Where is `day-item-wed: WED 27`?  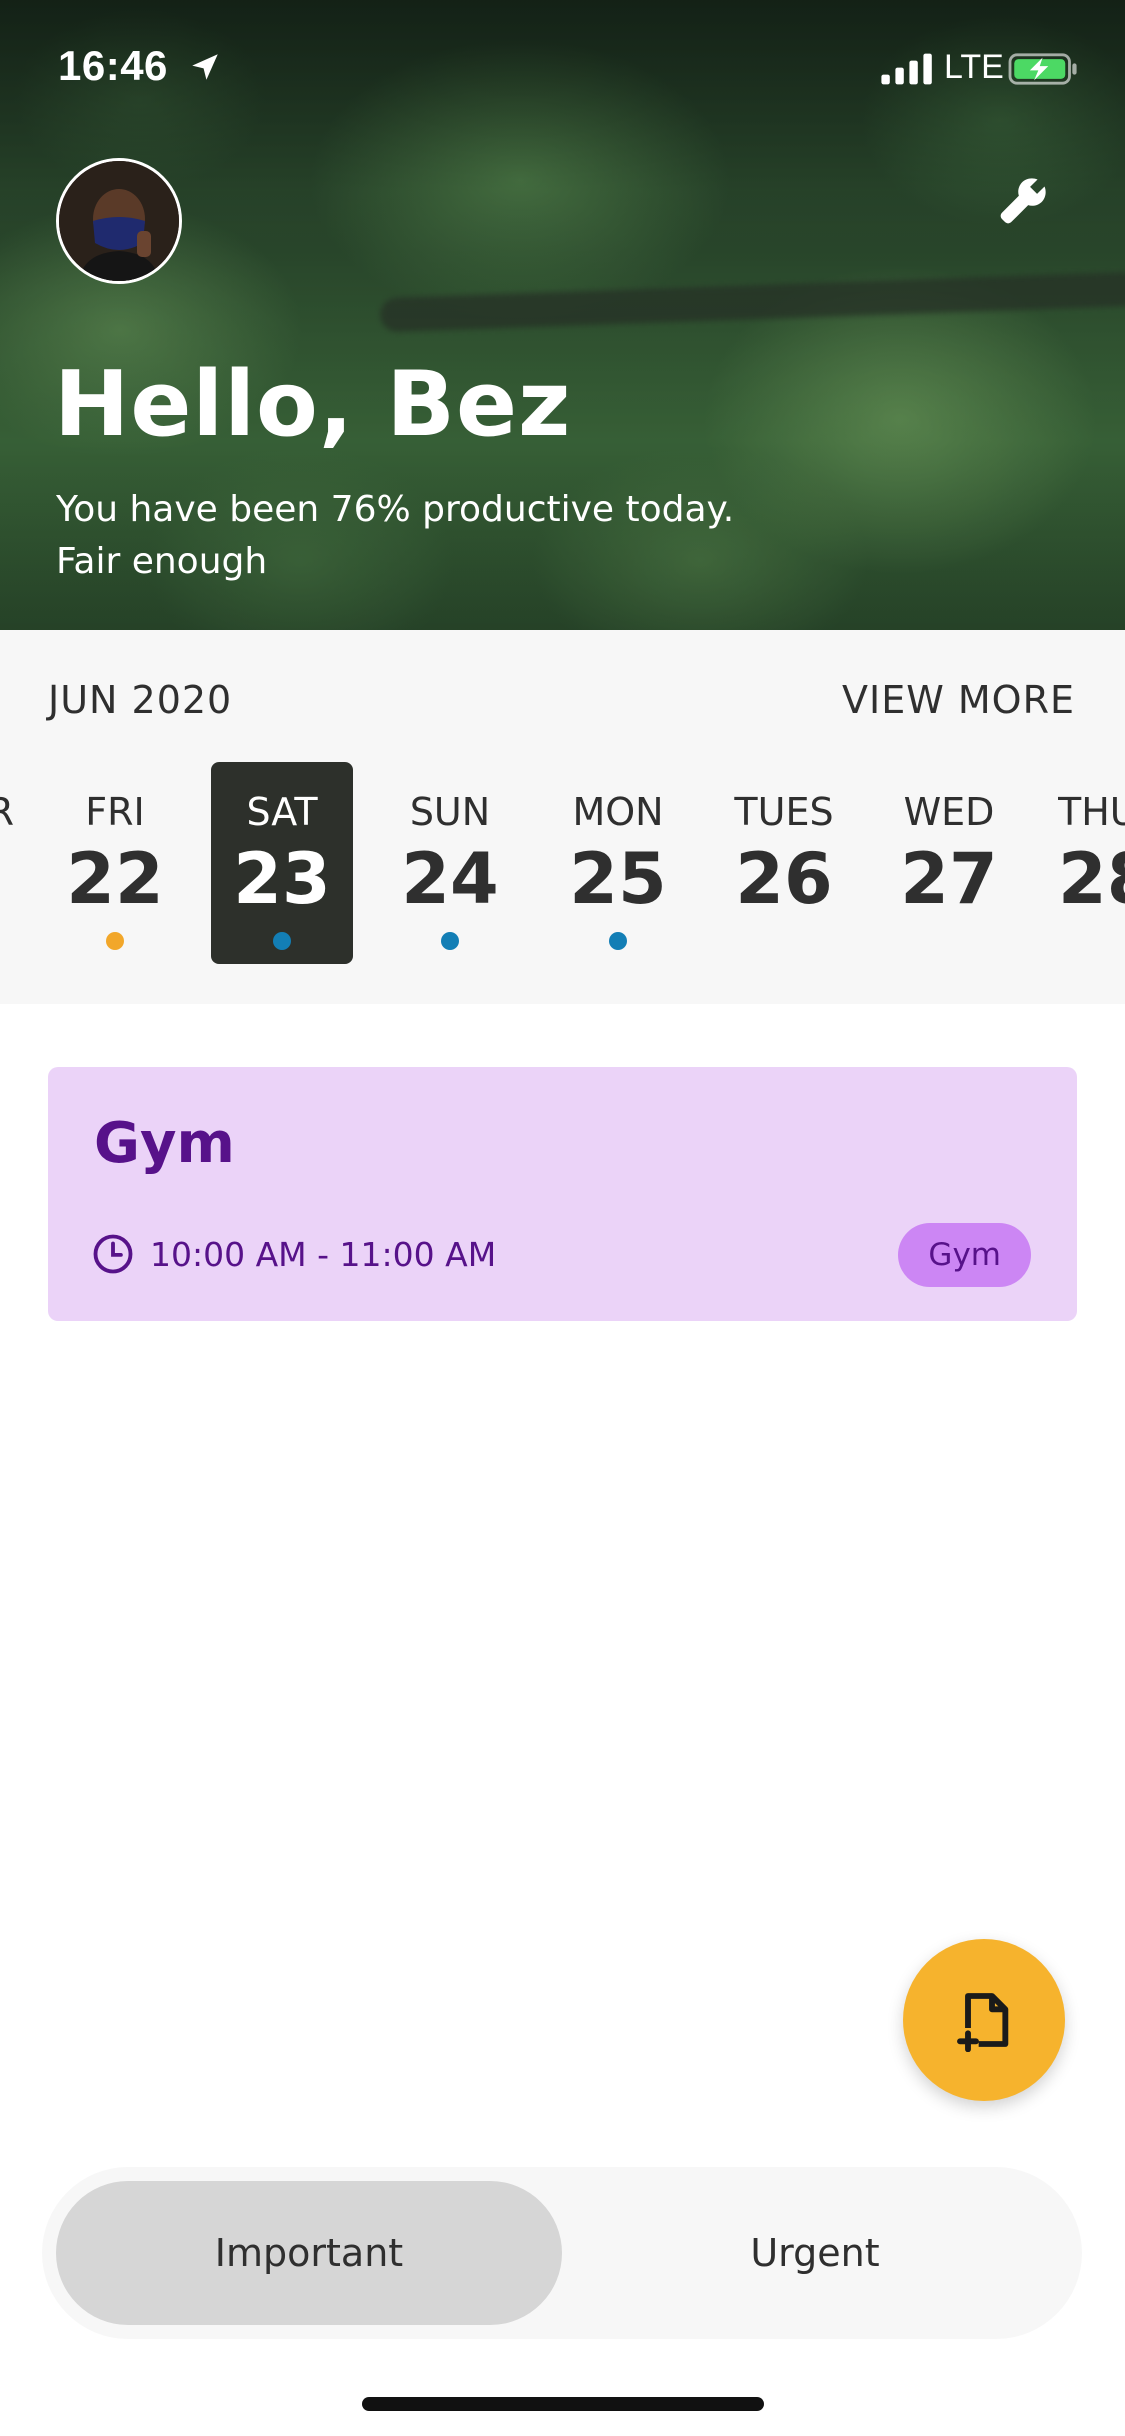 day-item-wed: WED 27 is located at coordinates (949, 863).